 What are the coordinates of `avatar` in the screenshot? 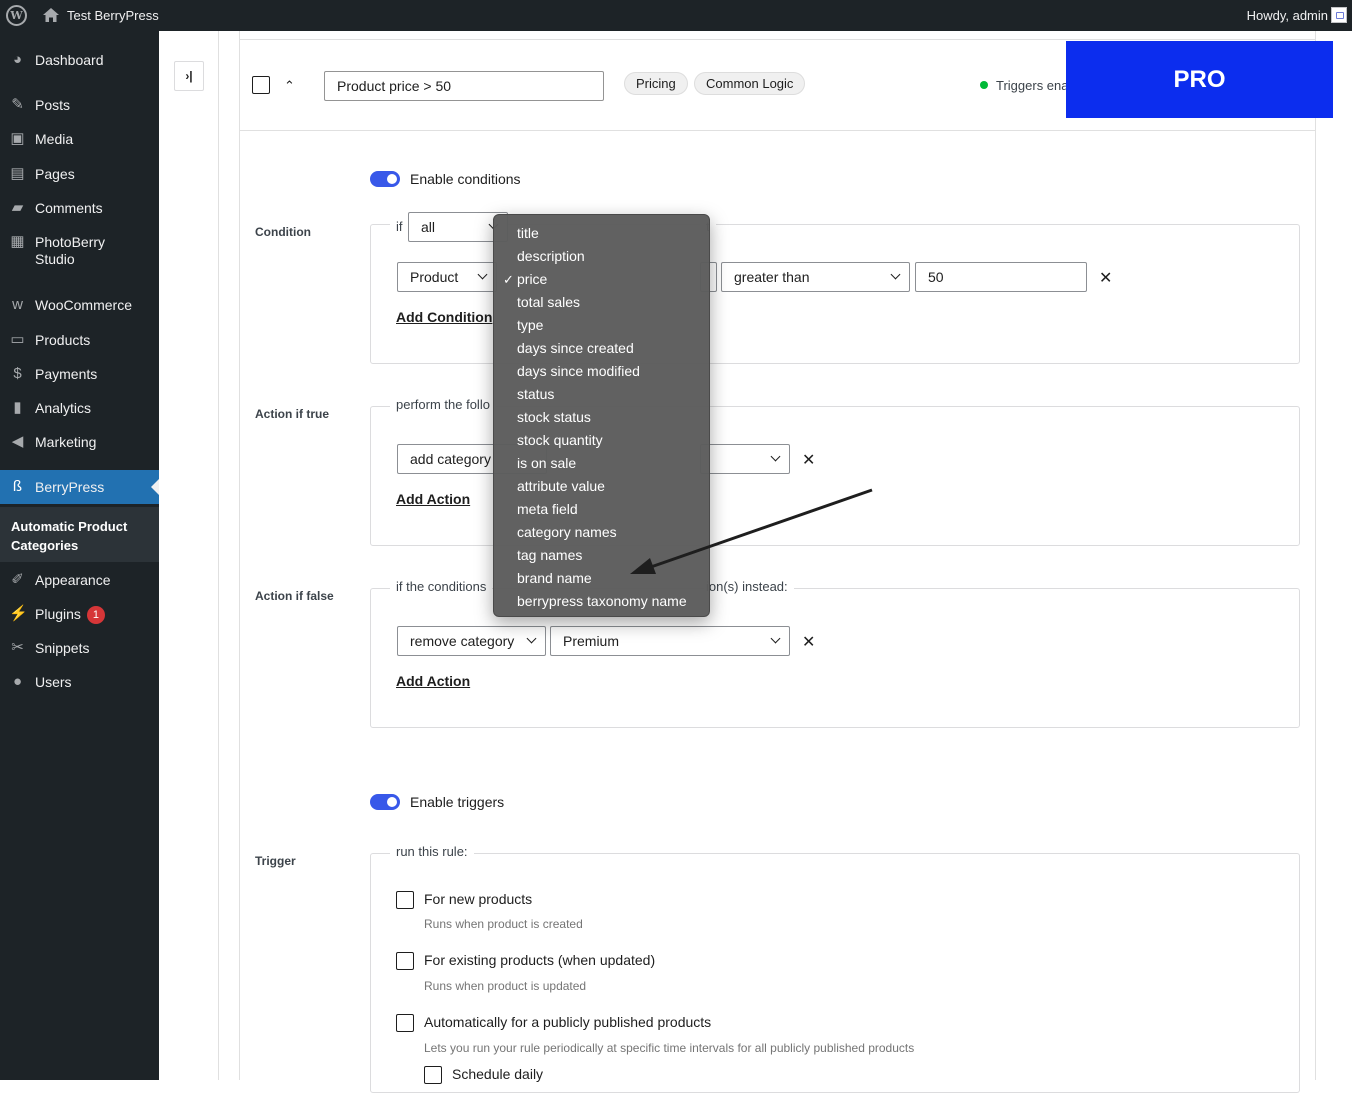 It's located at (1339, 15).